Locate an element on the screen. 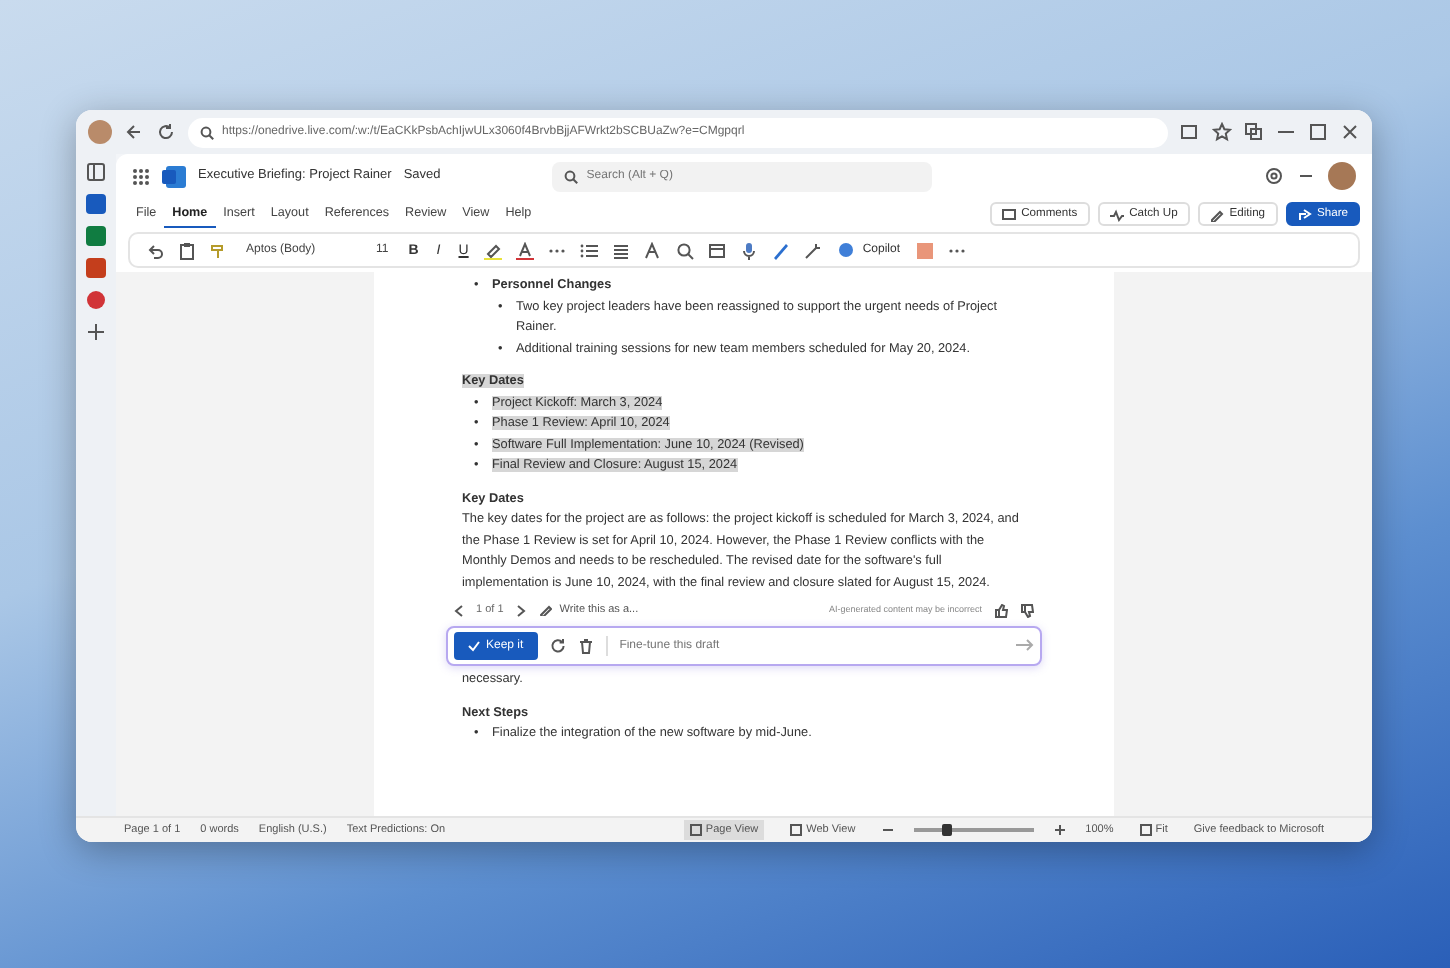 The width and height of the screenshot is (1450, 968). collections-icon is located at coordinates (1254, 132).